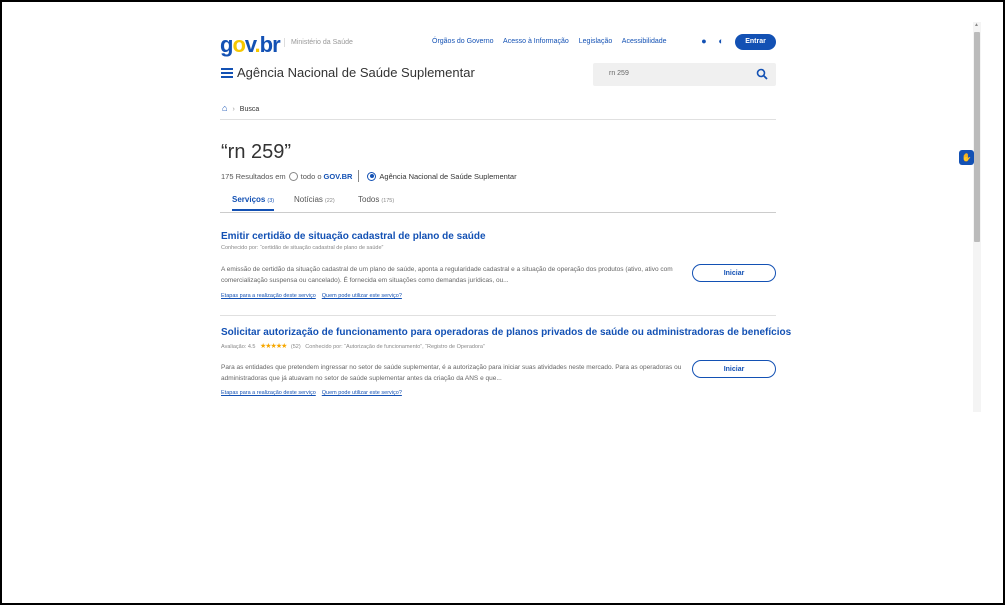 This screenshot has width=1005, height=605. I want to click on link-legislacao: Legislação, so click(595, 41).